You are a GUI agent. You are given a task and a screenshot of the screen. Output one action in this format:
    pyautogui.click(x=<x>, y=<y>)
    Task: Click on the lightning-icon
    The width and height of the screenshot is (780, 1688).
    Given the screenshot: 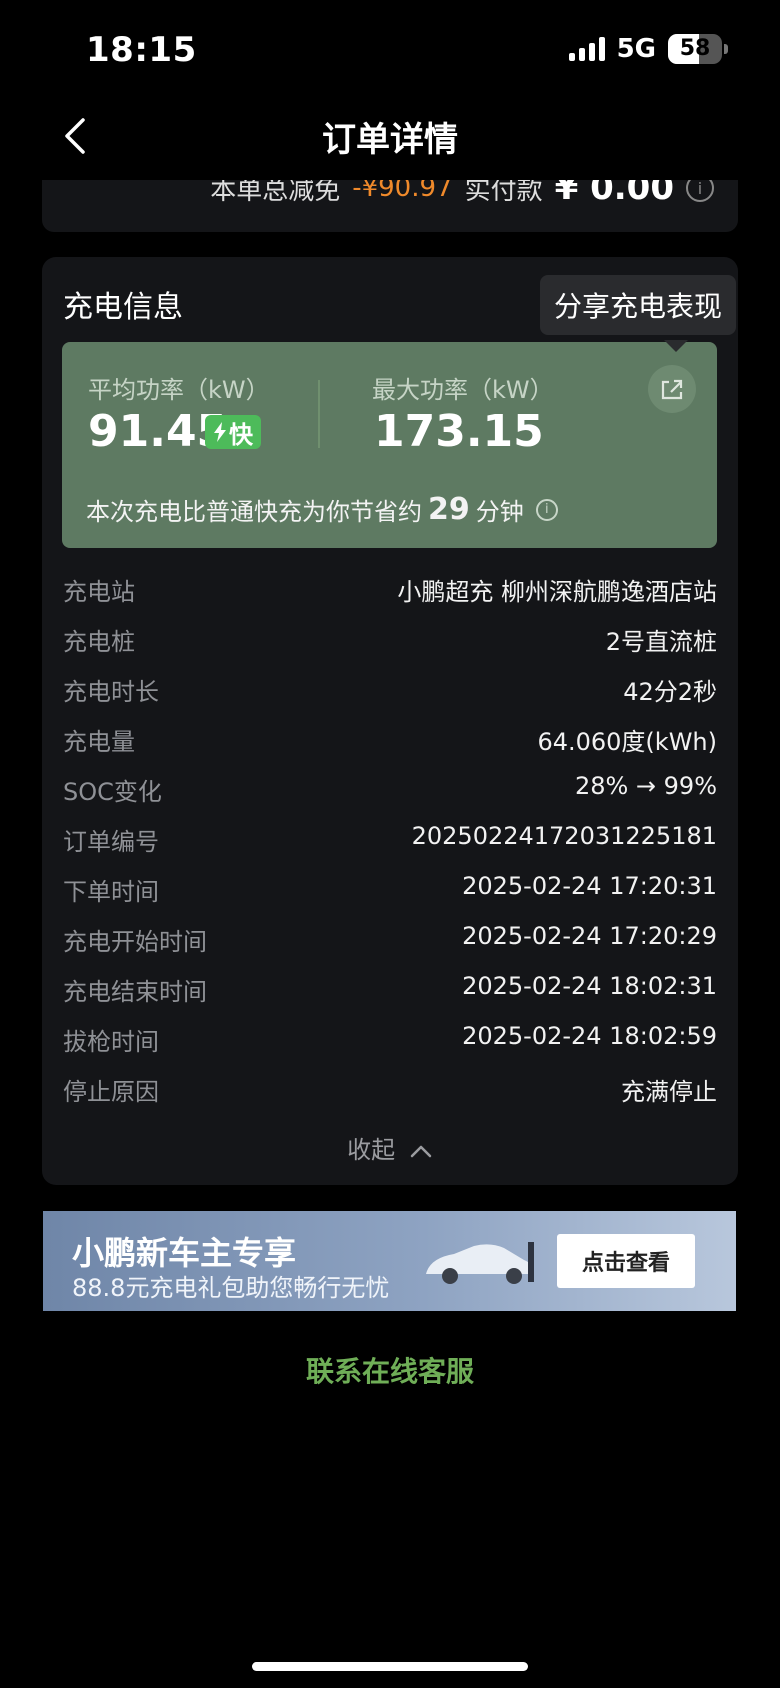 What is the action you would take?
    pyautogui.click(x=220, y=432)
    